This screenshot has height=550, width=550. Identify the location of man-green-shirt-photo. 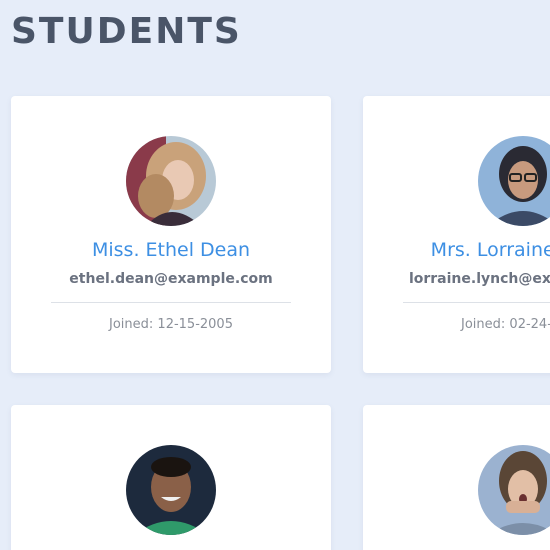
(171, 490).